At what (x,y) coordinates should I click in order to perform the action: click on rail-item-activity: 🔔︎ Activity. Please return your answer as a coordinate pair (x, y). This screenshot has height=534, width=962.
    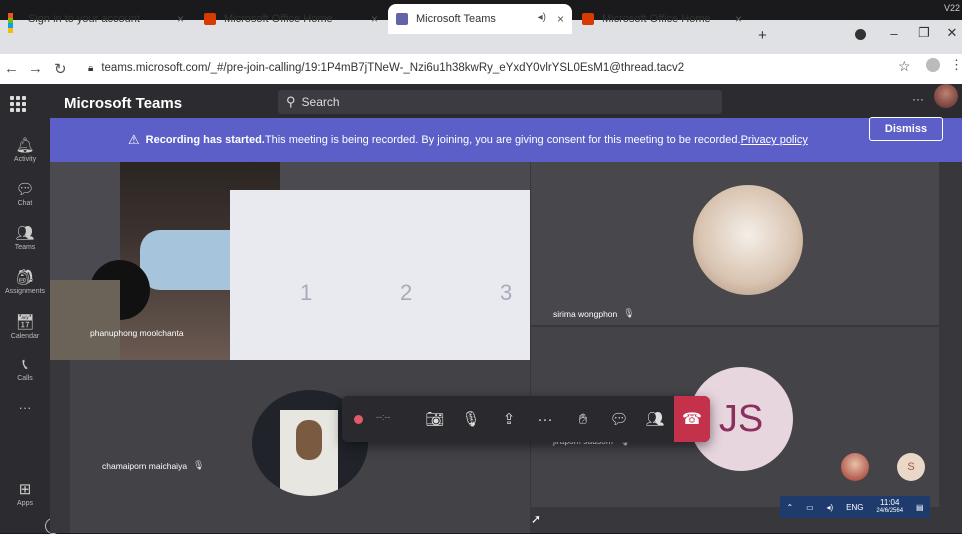
    Looking at the image, I should click on (25, 149).